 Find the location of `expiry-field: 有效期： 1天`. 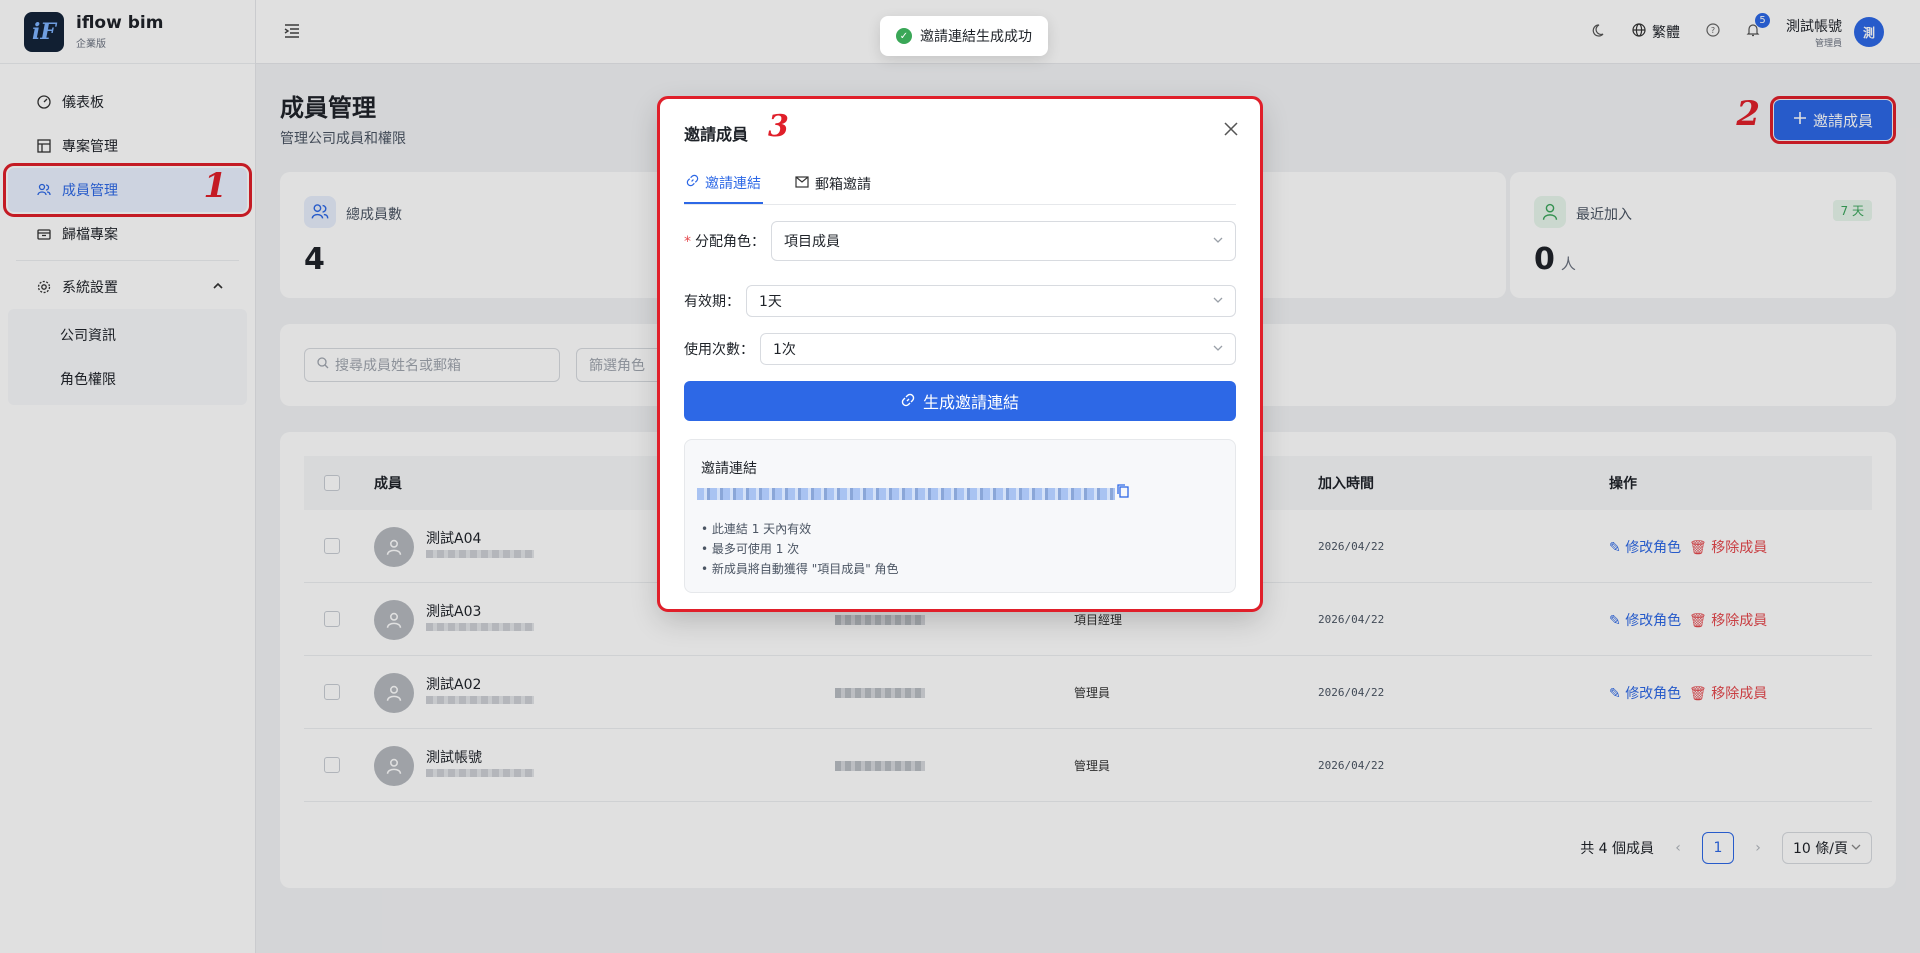

expiry-field: 有效期： 1天 is located at coordinates (960, 301).